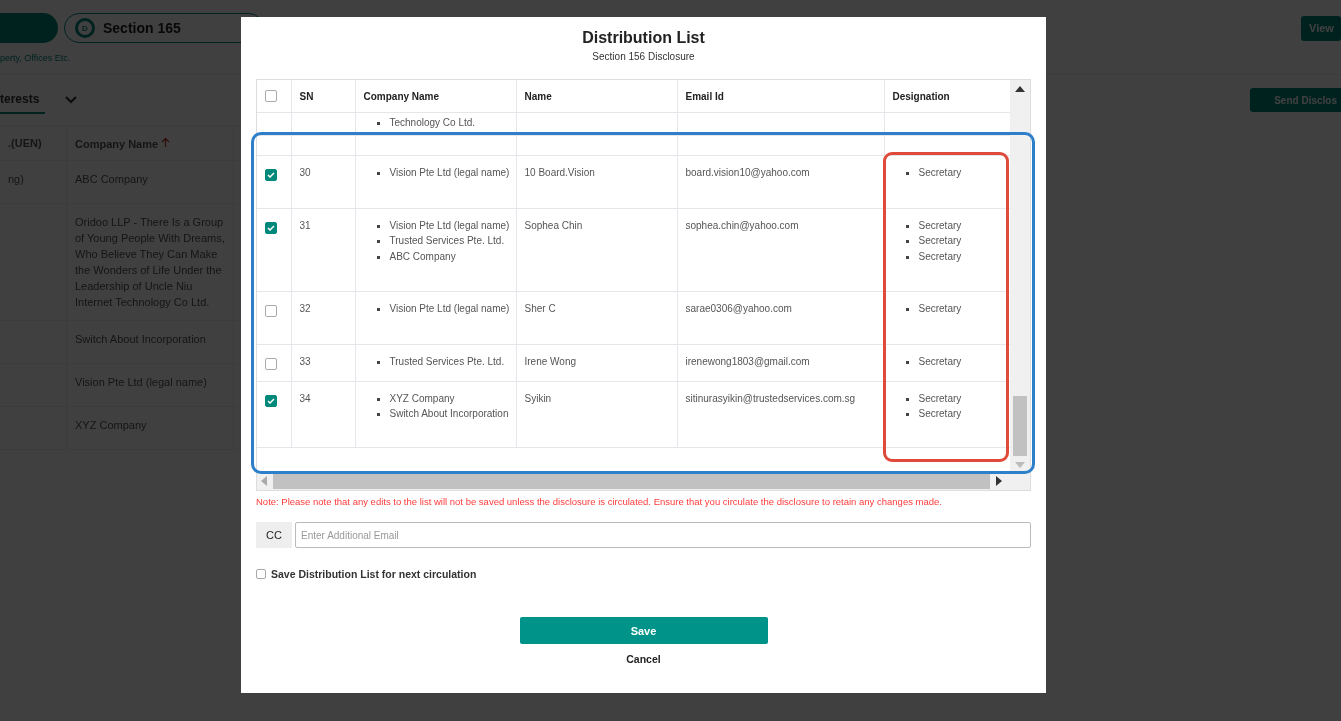 This screenshot has width=1341, height=721. What do you see at coordinates (770, 398) in the screenshot?
I see `email-address: sitinurasyikin@trustedservices.com.sg` at bounding box center [770, 398].